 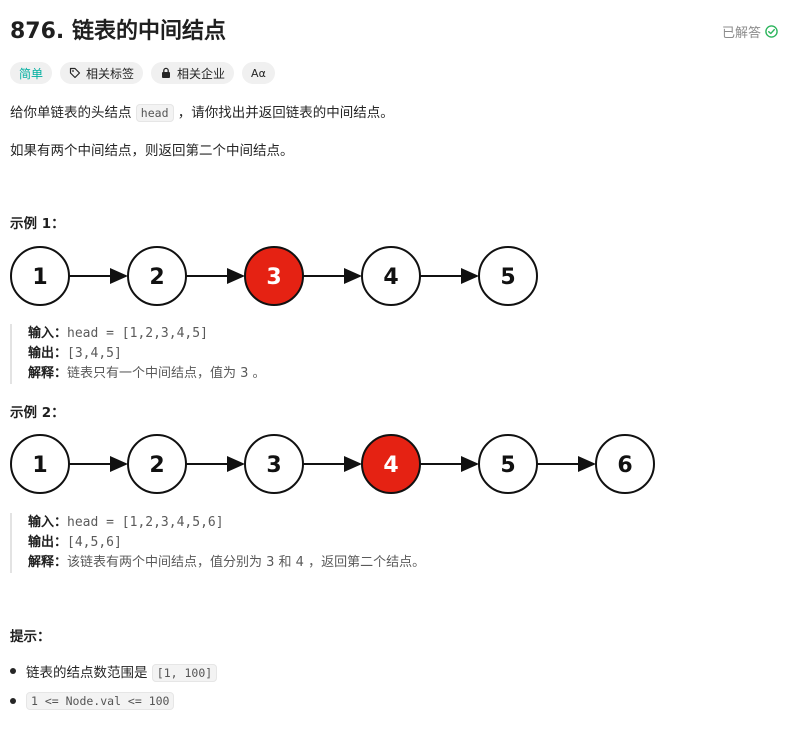 I want to click on difficulty-label: 简单, so click(x=31, y=73).